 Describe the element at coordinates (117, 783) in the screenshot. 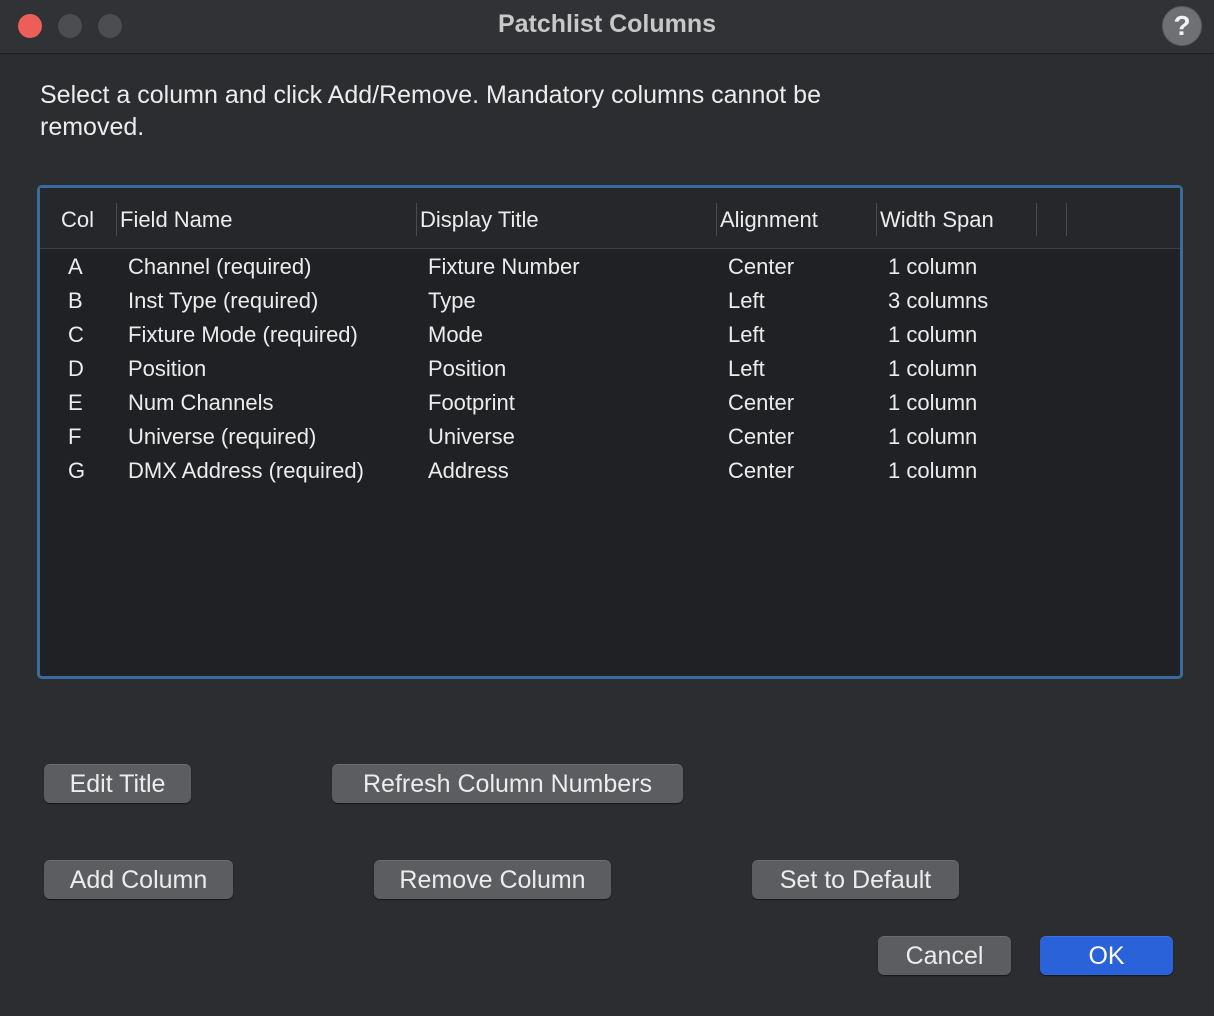

I see `edit-title-button: Edit Title` at that location.